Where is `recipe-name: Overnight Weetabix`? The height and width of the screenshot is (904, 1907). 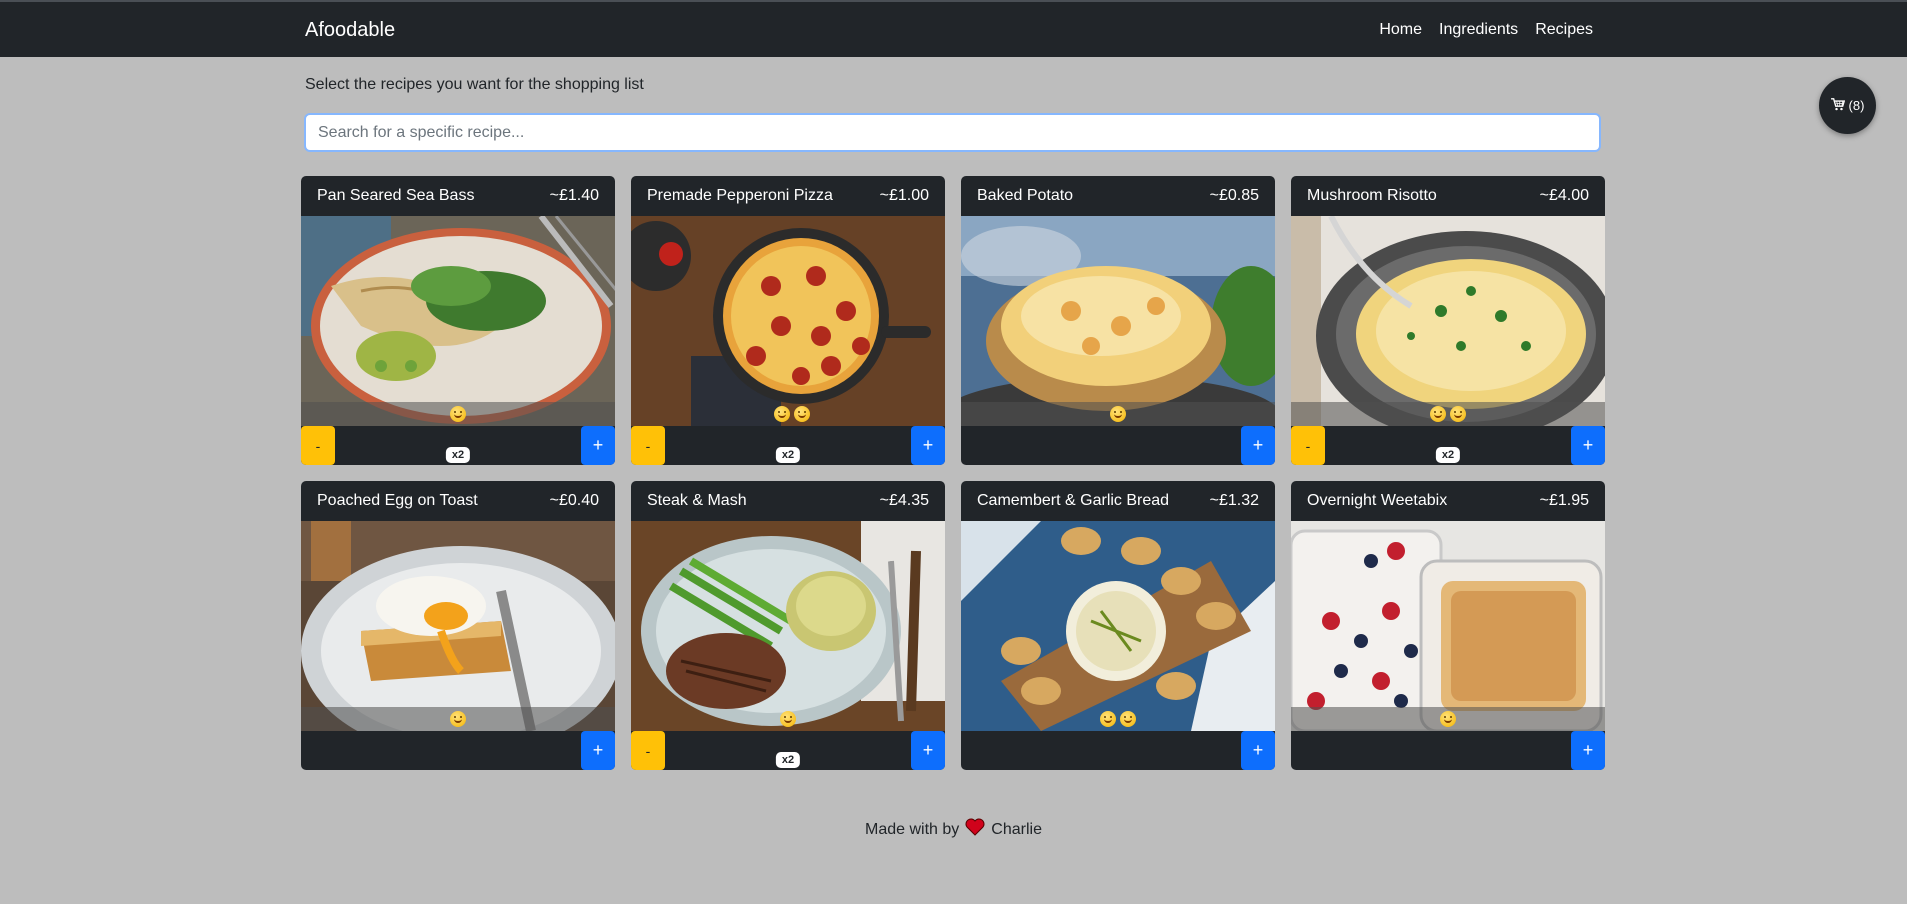 recipe-name: Overnight Weetabix is located at coordinates (1377, 500).